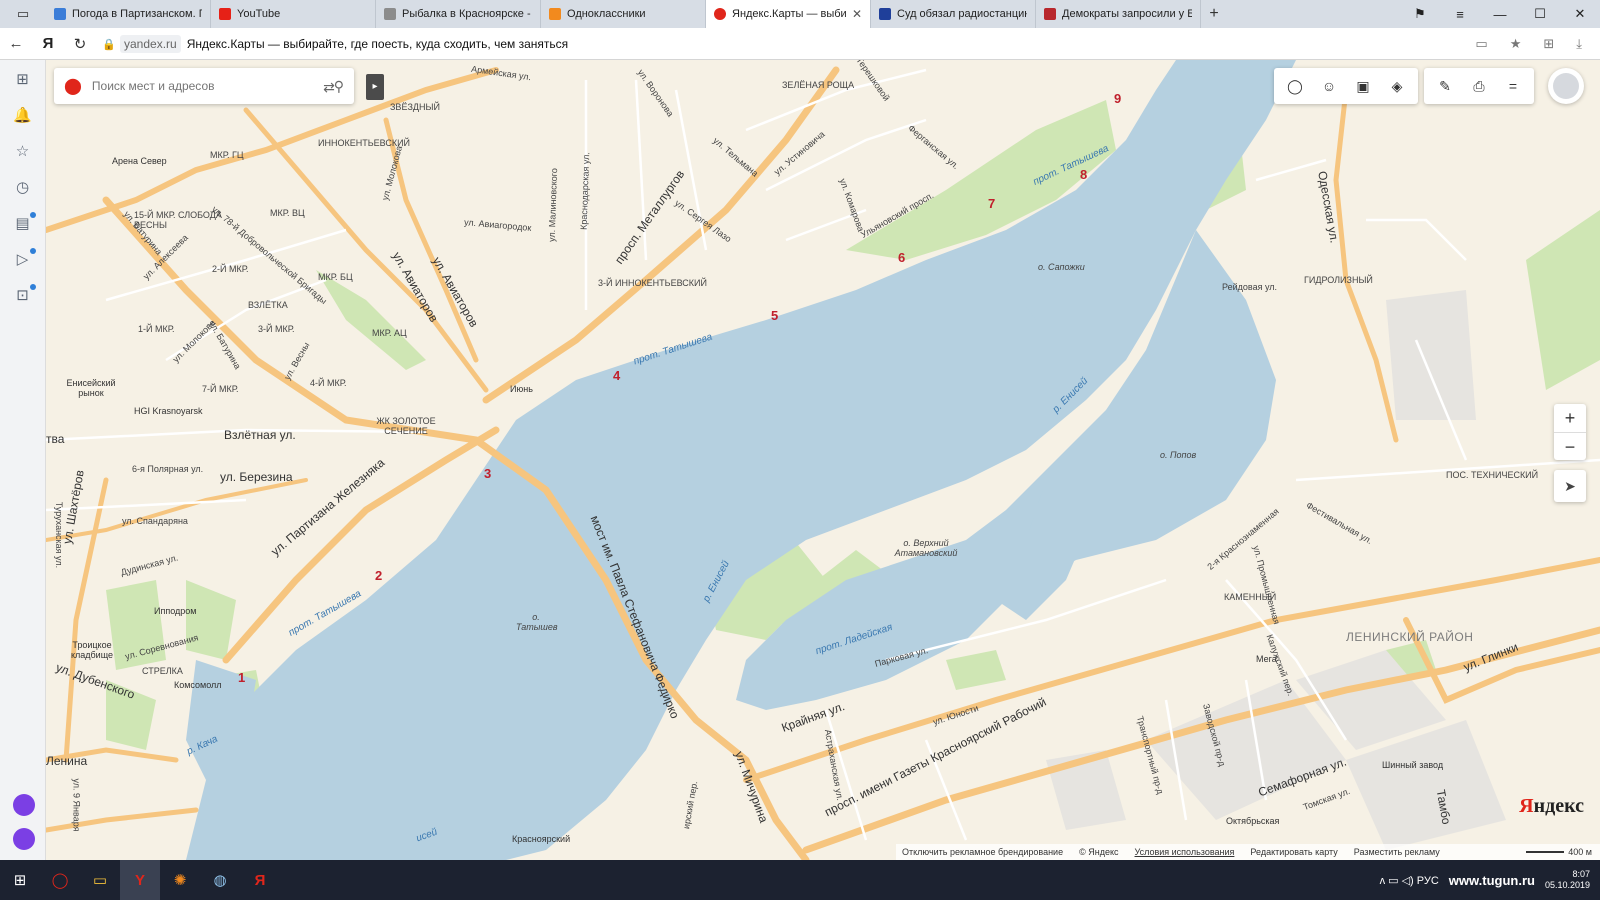 The height and width of the screenshot is (900, 1600). I want to click on route-icon: ⇄, so click(329, 87).